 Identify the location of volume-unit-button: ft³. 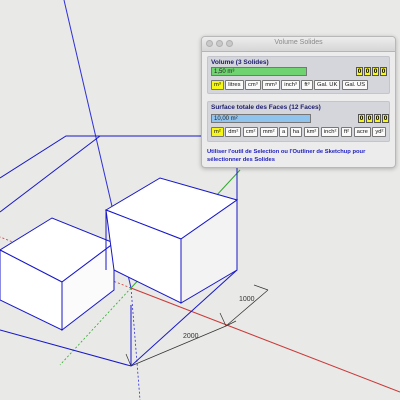
(307, 85).